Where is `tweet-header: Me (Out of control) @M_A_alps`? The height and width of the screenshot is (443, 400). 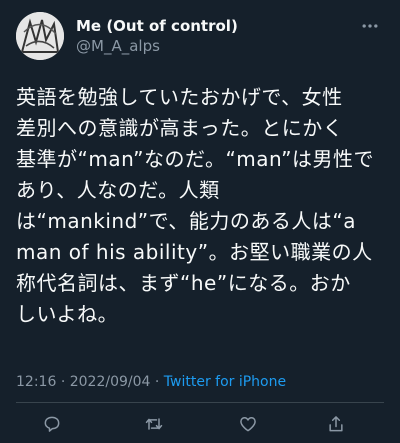 tweet-header: Me (Out of control) @M_A_alps is located at coordinates (200, 36).